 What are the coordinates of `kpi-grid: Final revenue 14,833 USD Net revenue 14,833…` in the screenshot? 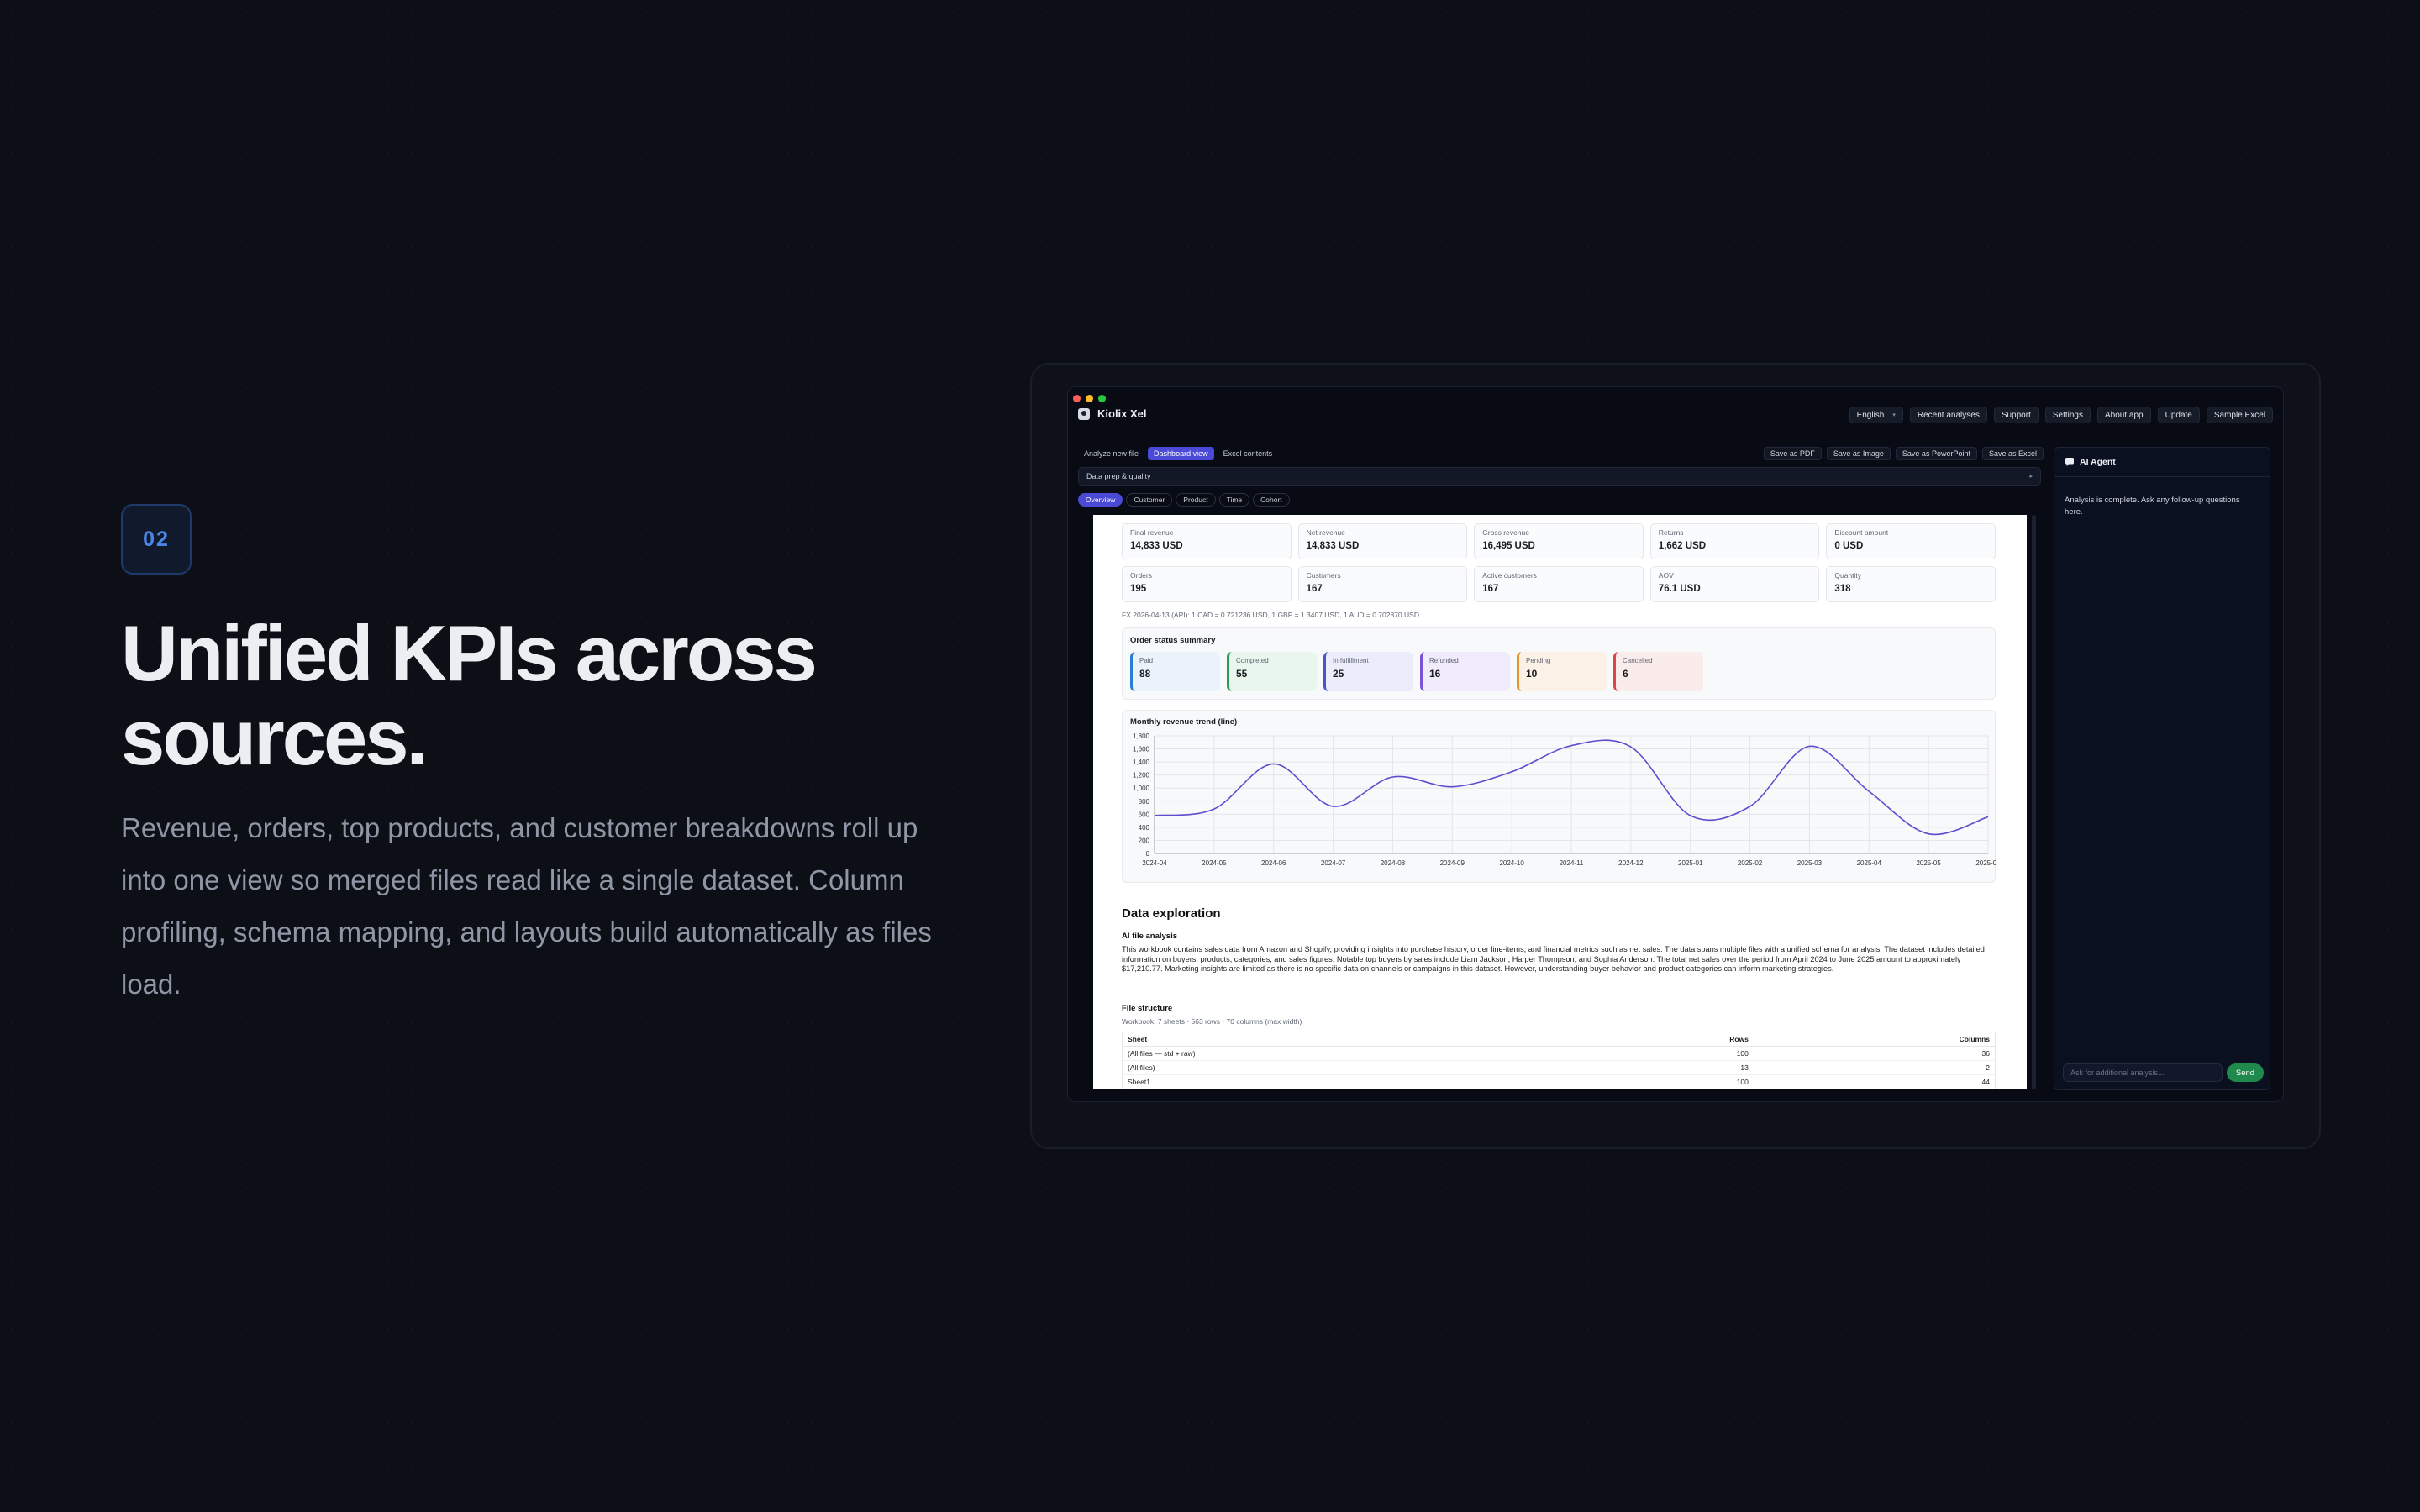 It's located at (1559, 562).